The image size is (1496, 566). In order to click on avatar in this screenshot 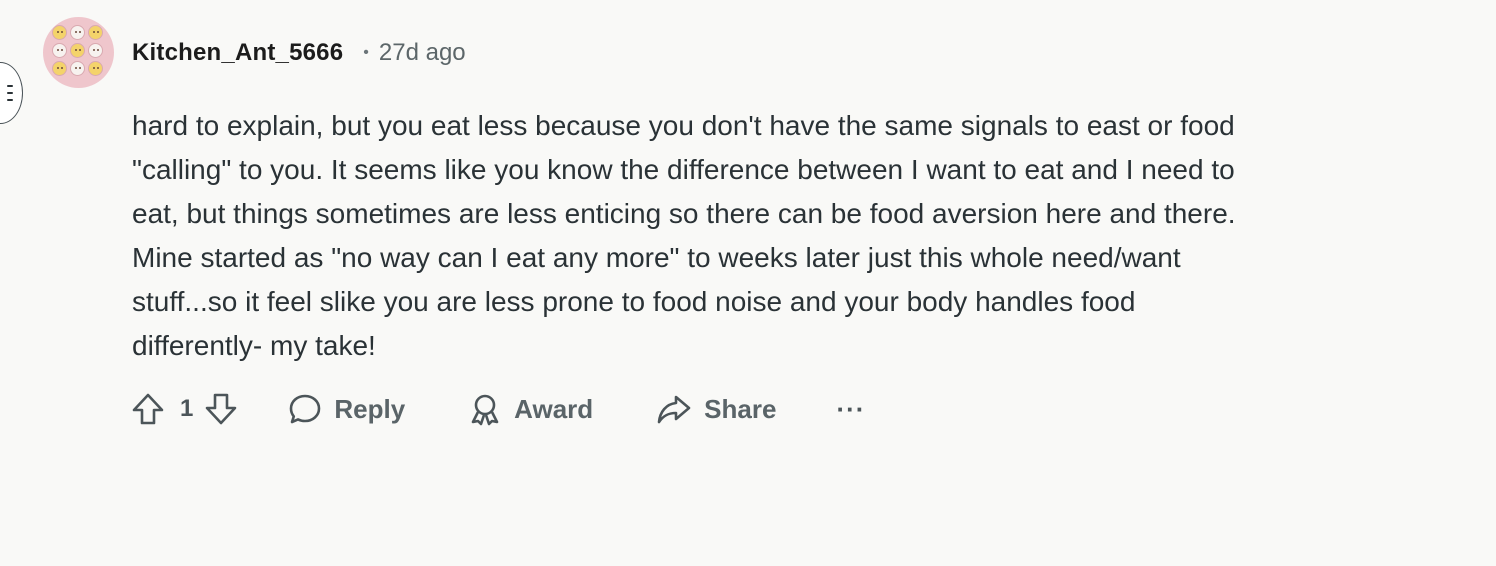, I will do `click(78, 52)`.